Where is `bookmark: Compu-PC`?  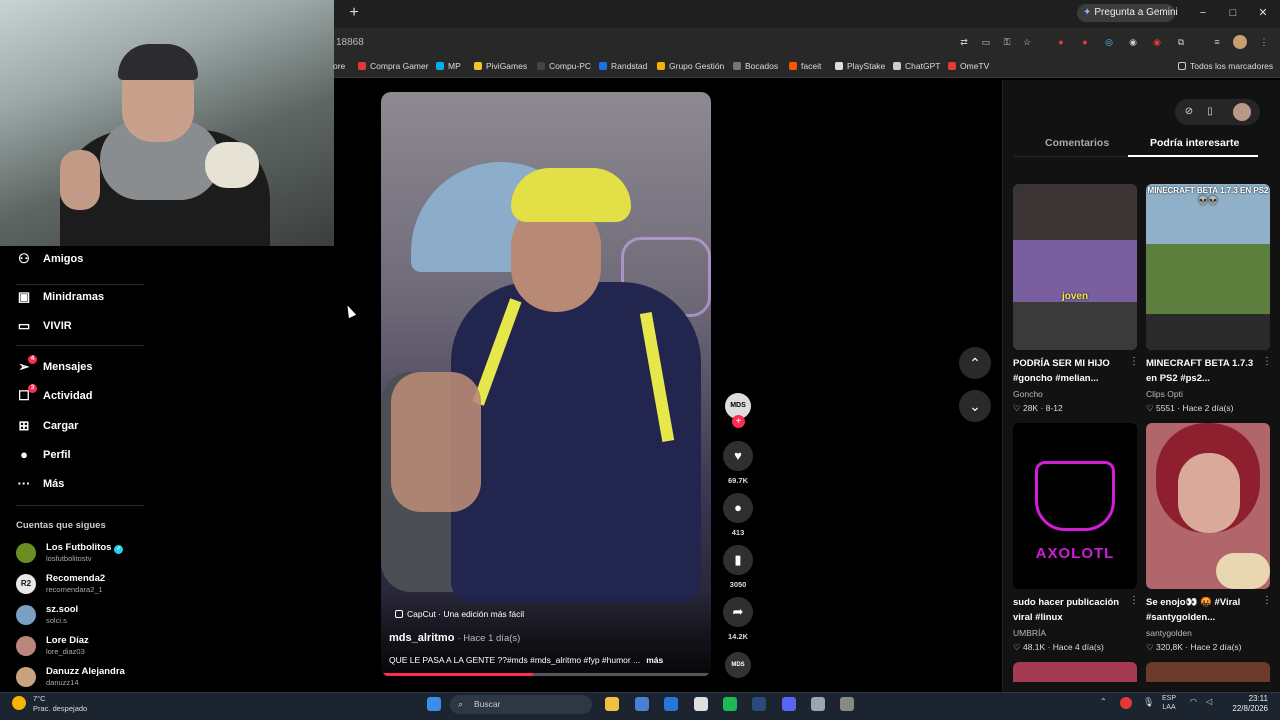
bookmark: Compu-PC is located at coordinates (564, 66).